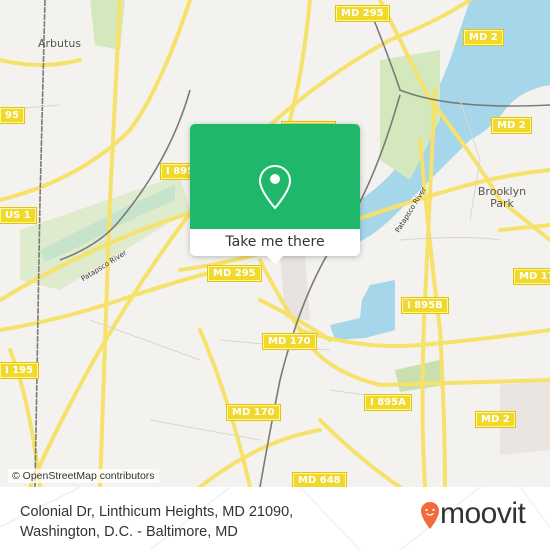  I want to click on road-shield: US 1, so click(18, 215).